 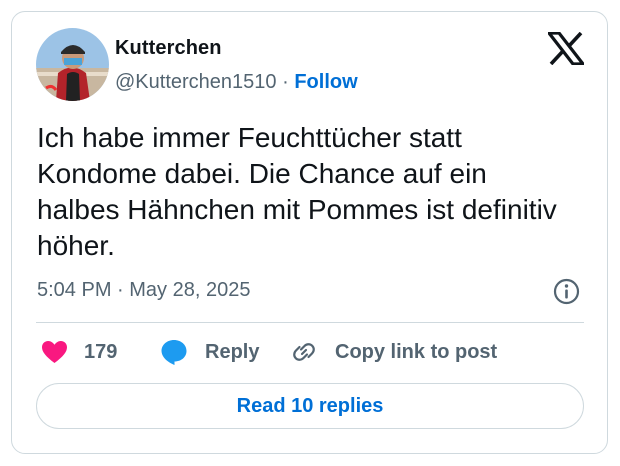 I want to click on avatar, so click(x=72, y=64).